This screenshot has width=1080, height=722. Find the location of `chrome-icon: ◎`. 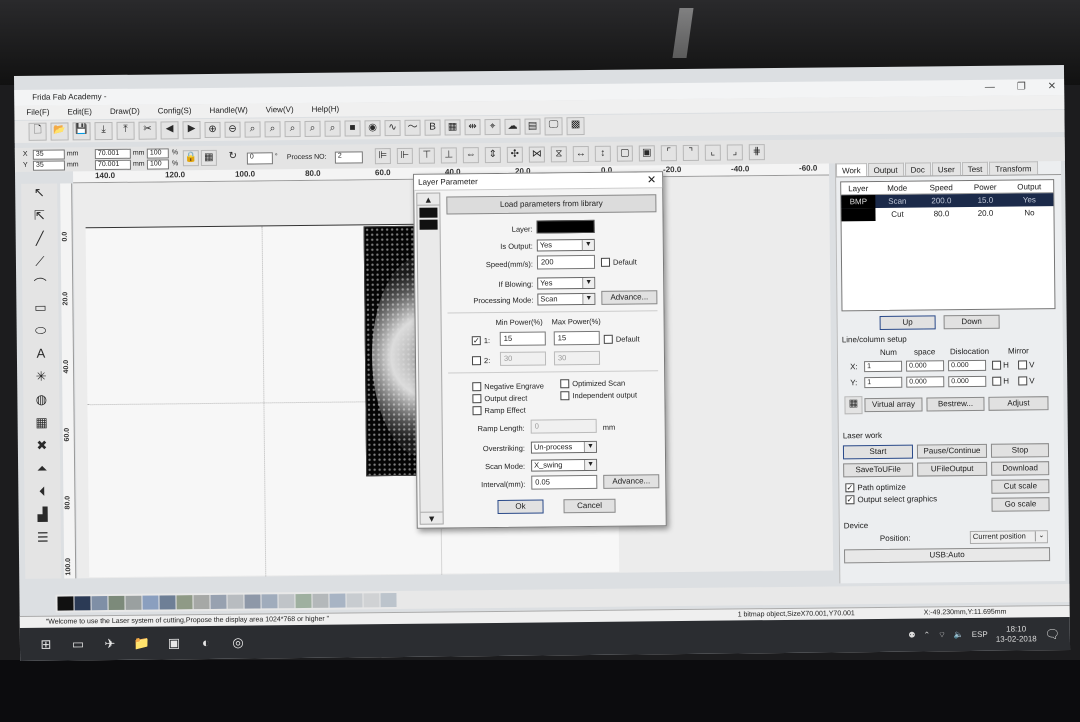

chrome-icon: ◎ is located at coordinates (238, 642).